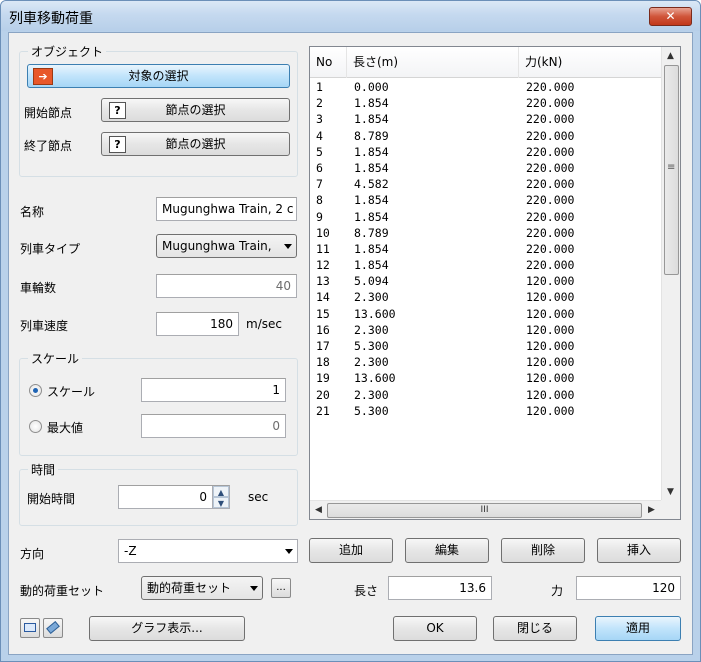  I want to click on table-row: 21 5.300 120.000, so click(485, 411).